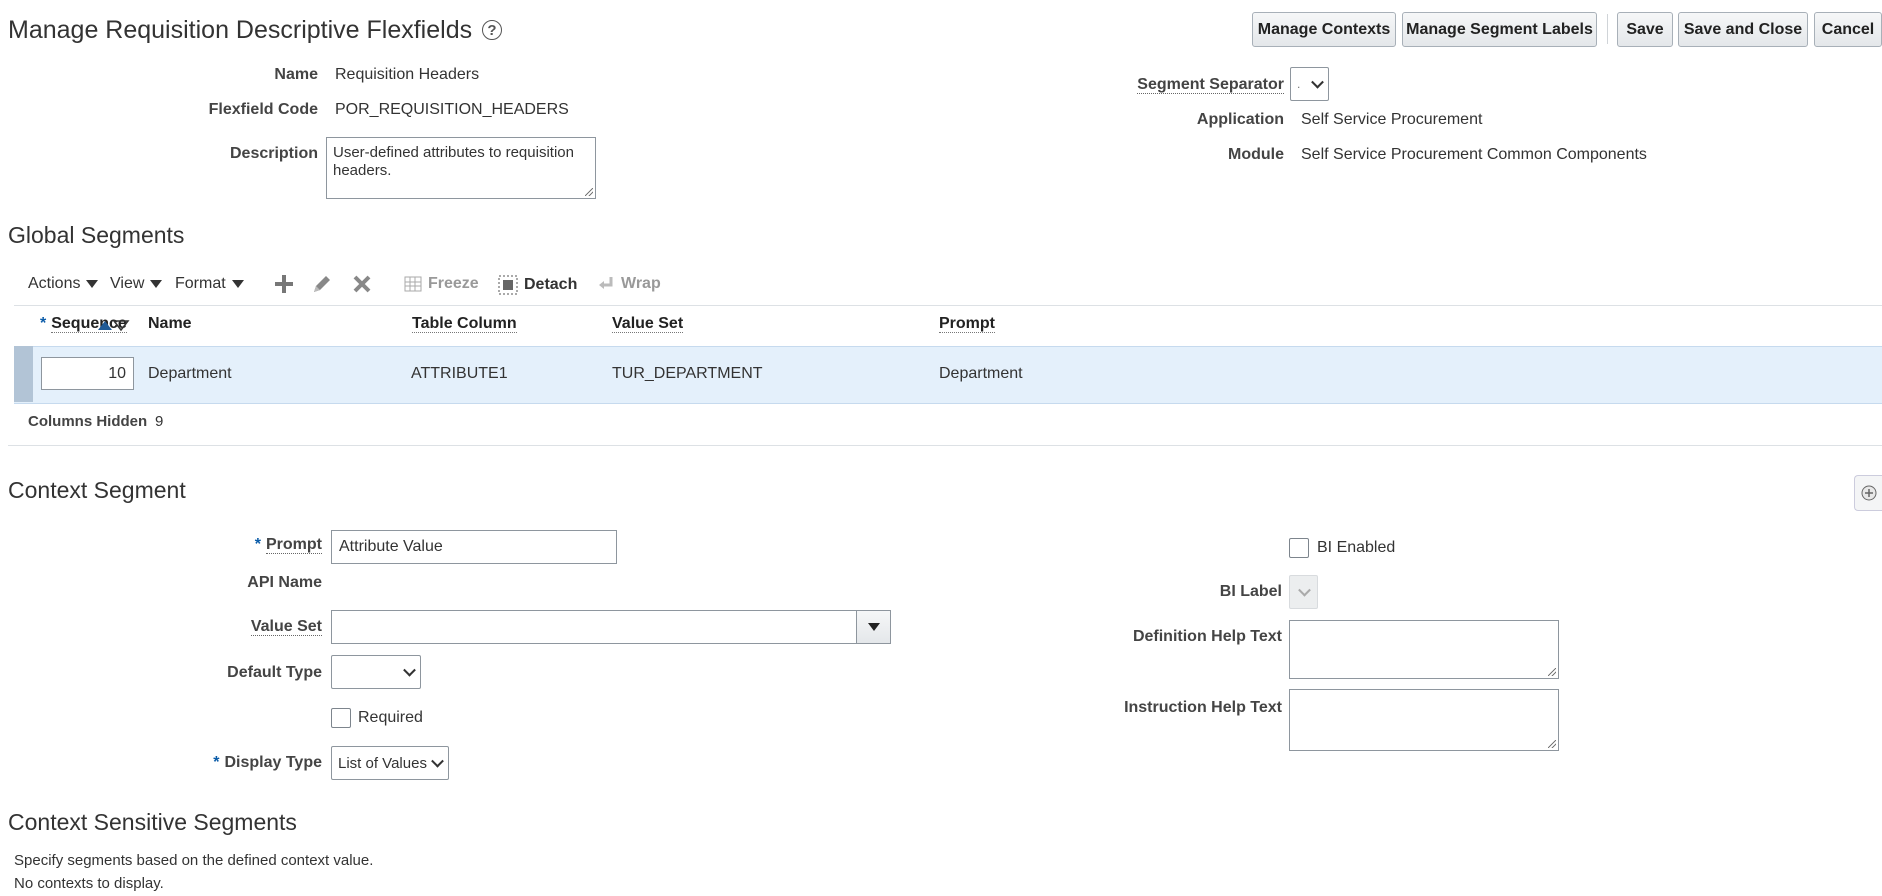 The height and width of the screenshot is (896, 1882). I want to click on manage-contexts-button: Manage Contexts, so click(1324, 29).